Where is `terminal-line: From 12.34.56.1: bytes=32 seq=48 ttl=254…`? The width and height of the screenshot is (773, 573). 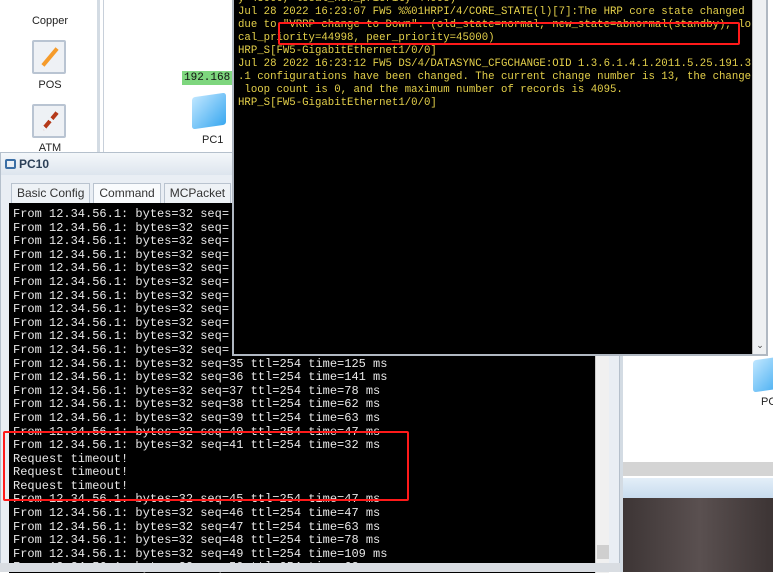
terminal-line: From 12.34.56.1: bytes=32 seq=48 ttl=254… is located at coordinates (197, 540).